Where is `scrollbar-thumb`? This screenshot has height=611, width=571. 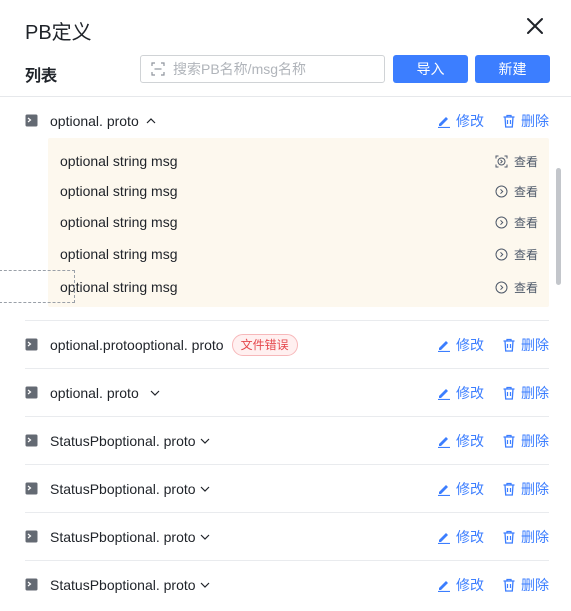
scrollbar-thumb is located at coordinates (558, 226).